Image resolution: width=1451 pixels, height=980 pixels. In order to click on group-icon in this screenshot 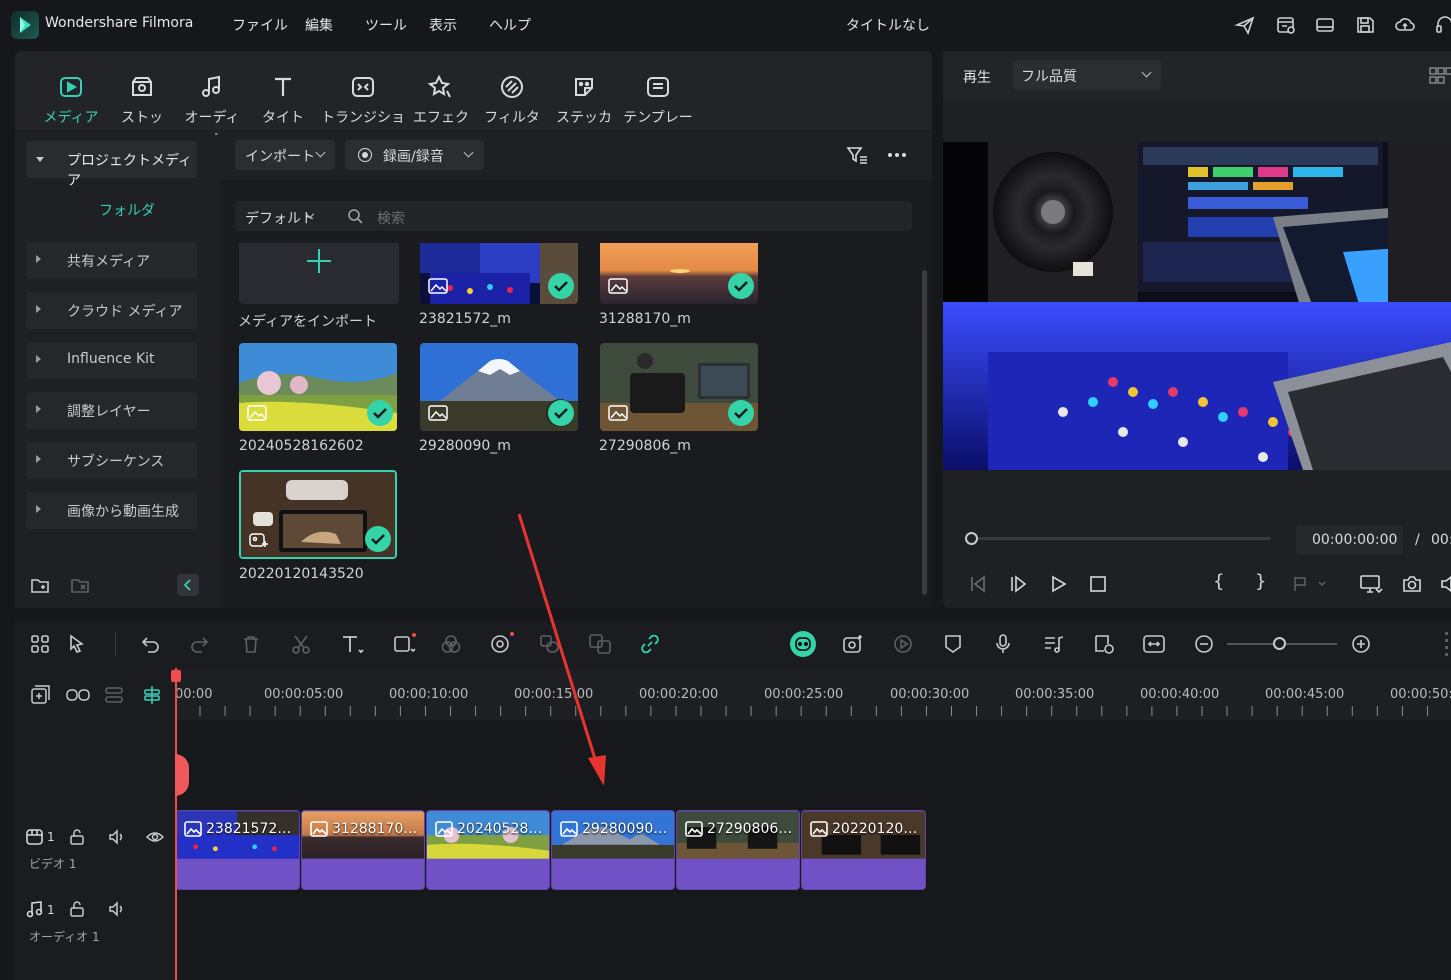, I will do `click(115, 695)`.